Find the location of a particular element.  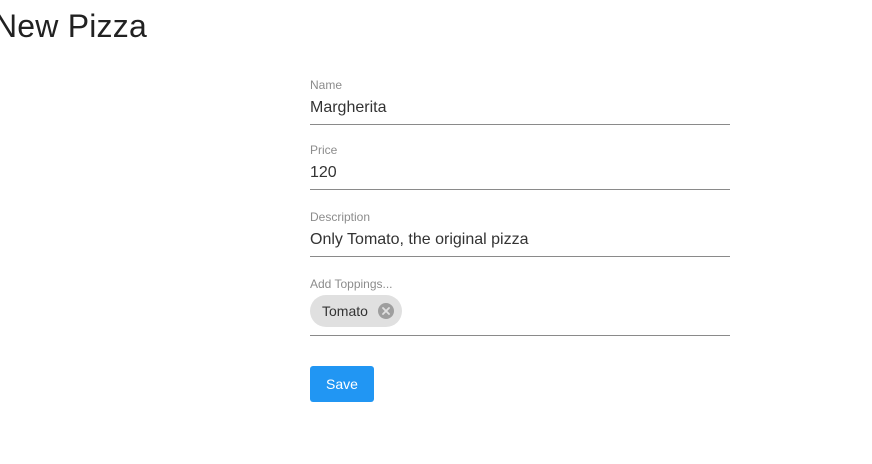

name-label: Name is located at coordinates (326, 85).